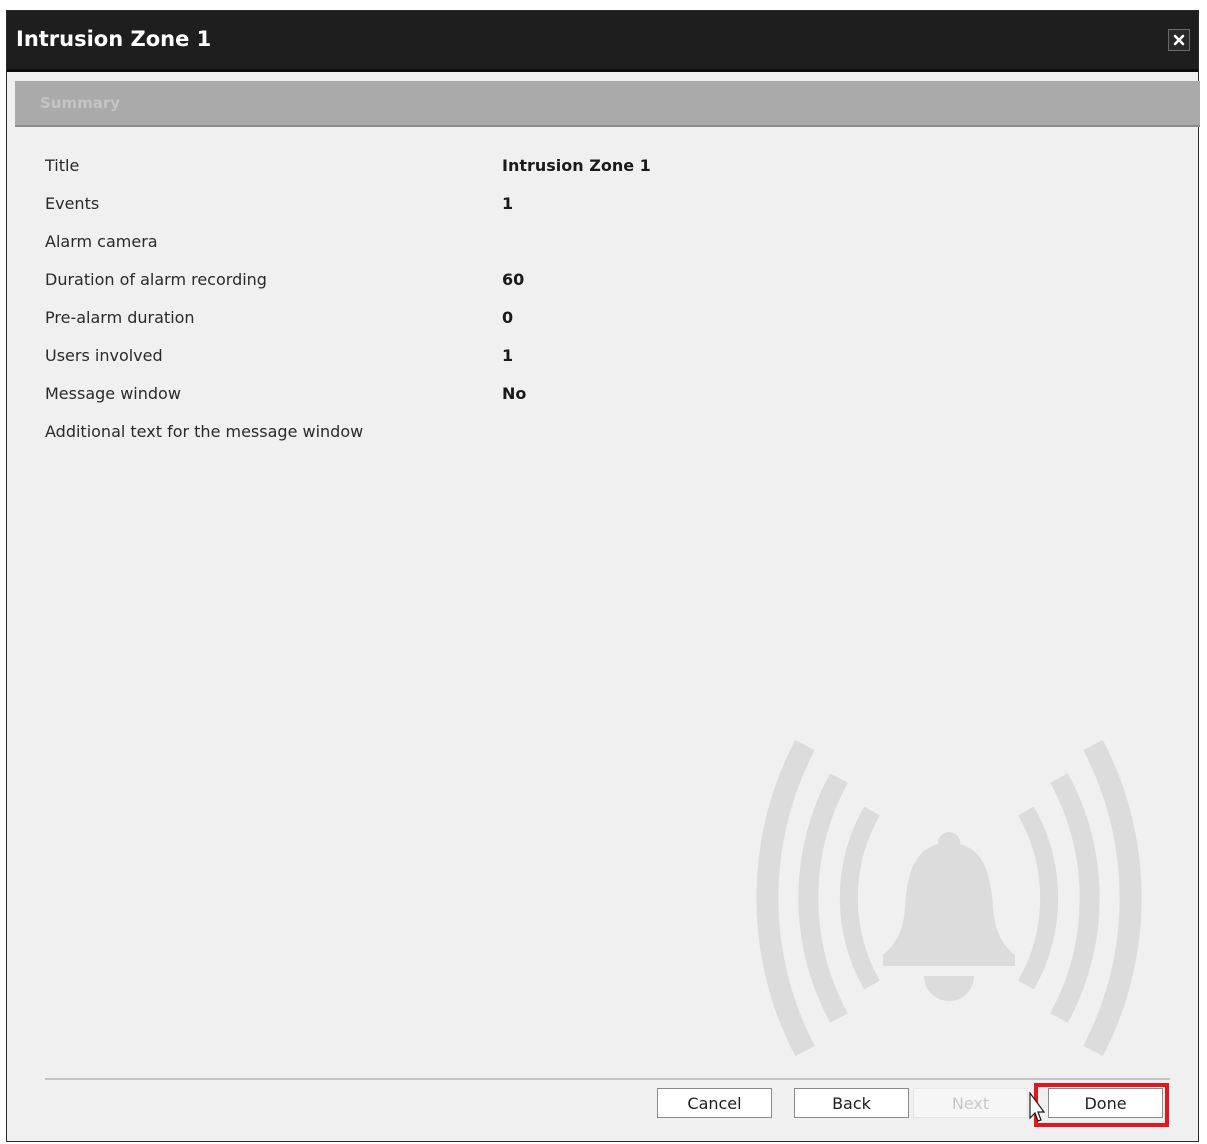 Image resolution: width=1207 pixels, height=1144 pixels. What do you see at coordinates (970, 1103) in the screenshot?
I see `next-button: Next` at bounding box center [970, 1103].